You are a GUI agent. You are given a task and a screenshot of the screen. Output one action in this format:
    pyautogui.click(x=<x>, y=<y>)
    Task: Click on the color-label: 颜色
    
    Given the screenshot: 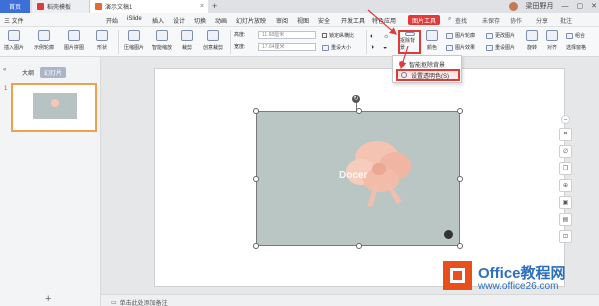 What is the action you would take?
    pyautogui.click(x=431, y=48)
    